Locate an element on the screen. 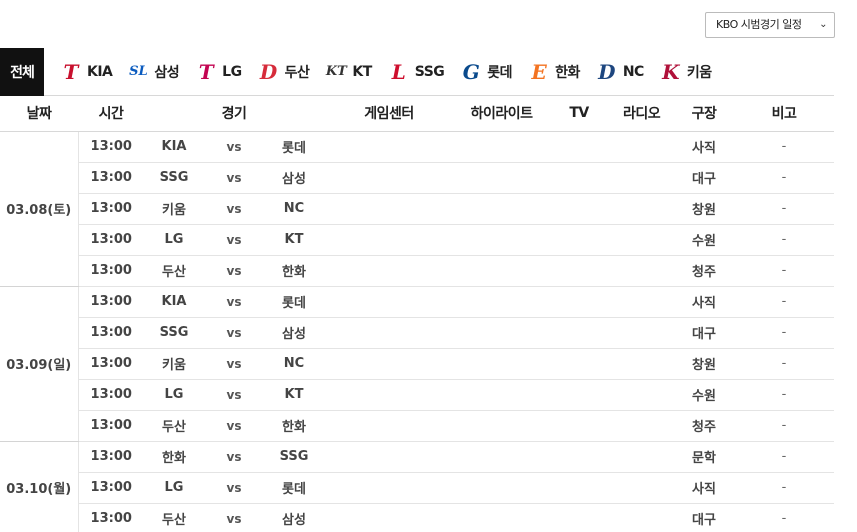 This screenshot has width=857, height=532. team-tab-label: 키움 is located at coordinates (699, 72).